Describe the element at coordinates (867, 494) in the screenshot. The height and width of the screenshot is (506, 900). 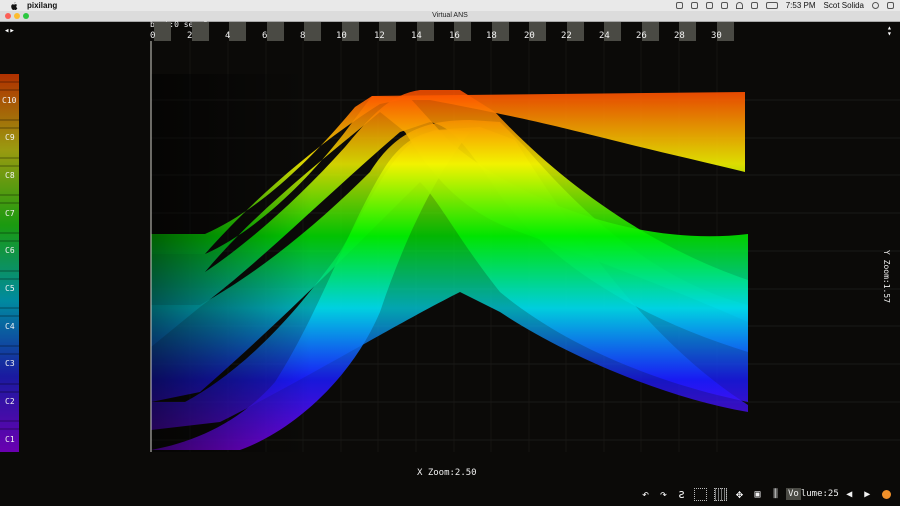
I see `play-forward-icon: ▶` at that location.